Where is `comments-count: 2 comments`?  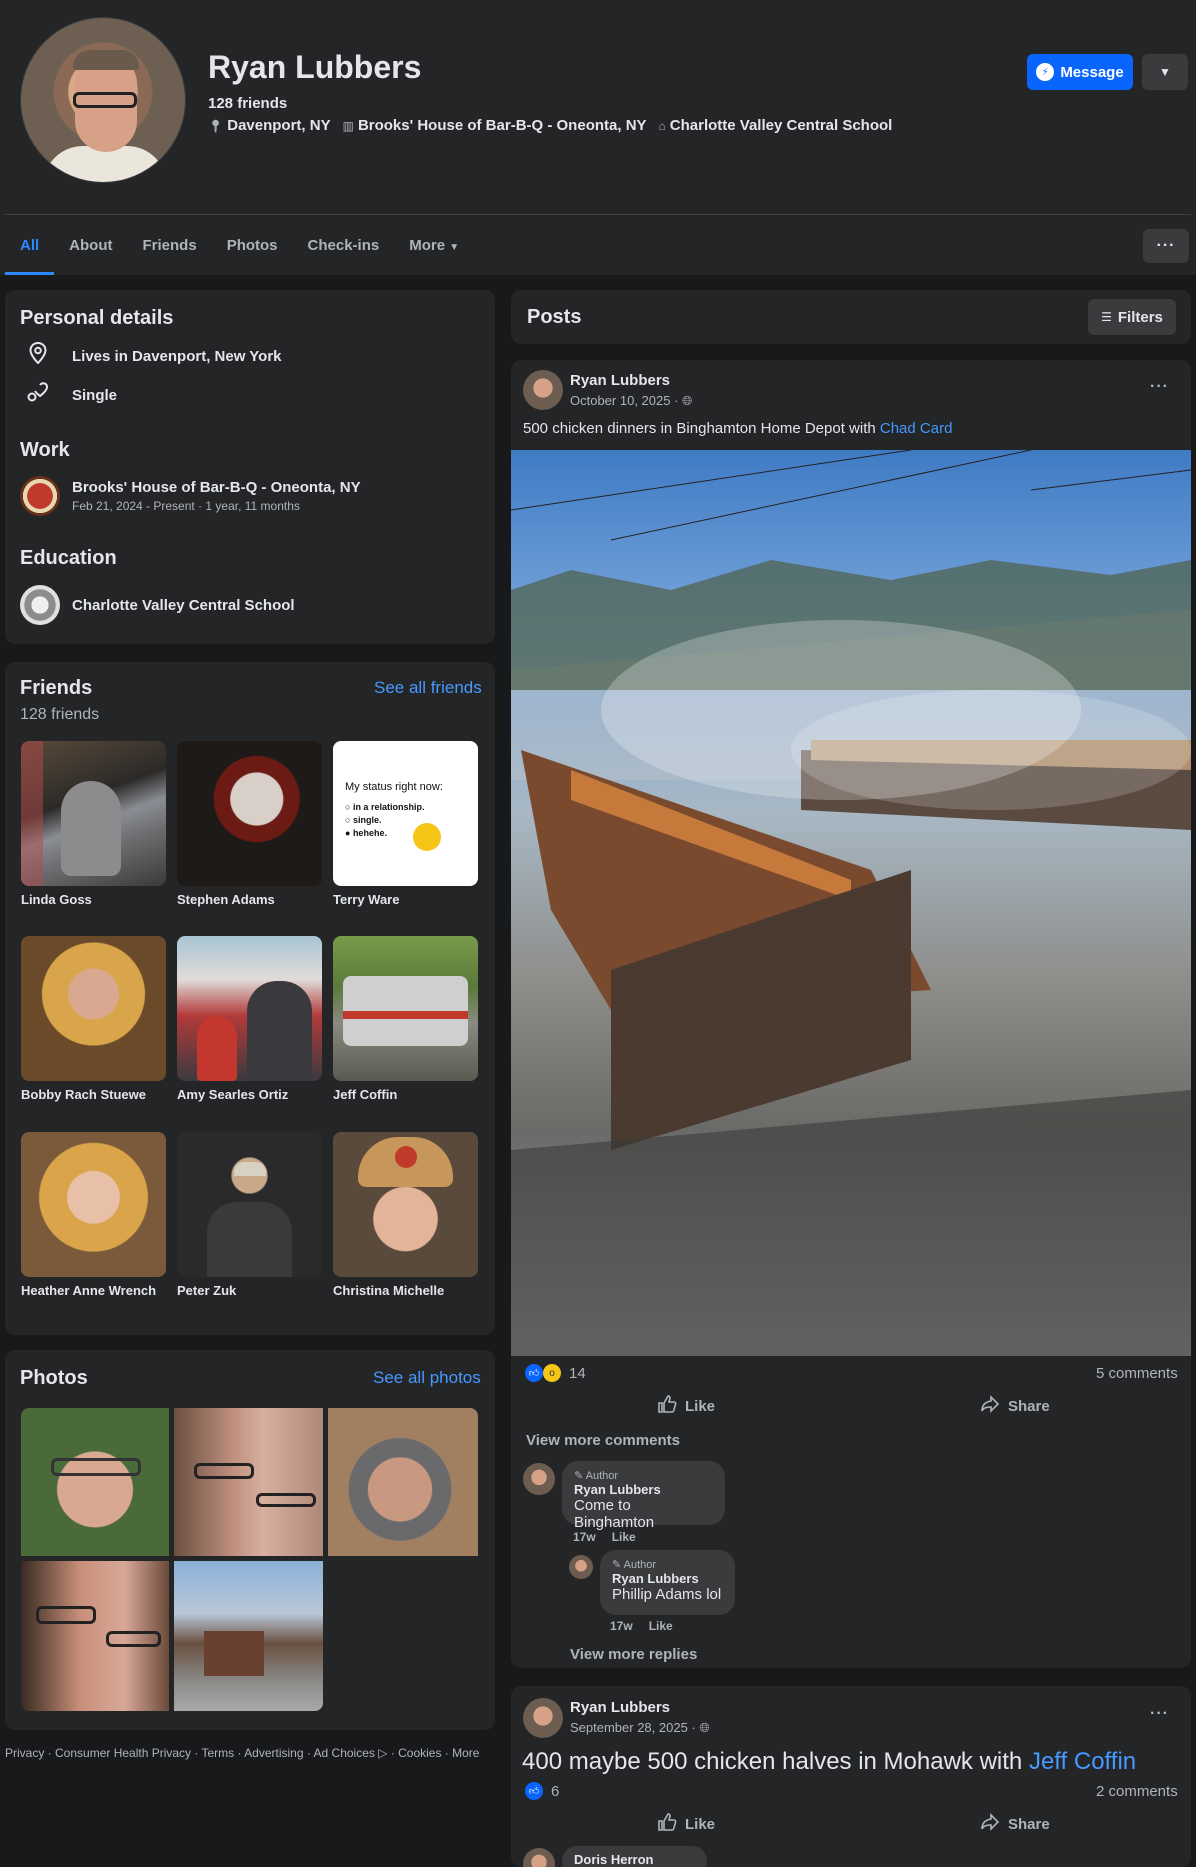 comments-count: 2 comments is located at coordinates (1137, 1791).